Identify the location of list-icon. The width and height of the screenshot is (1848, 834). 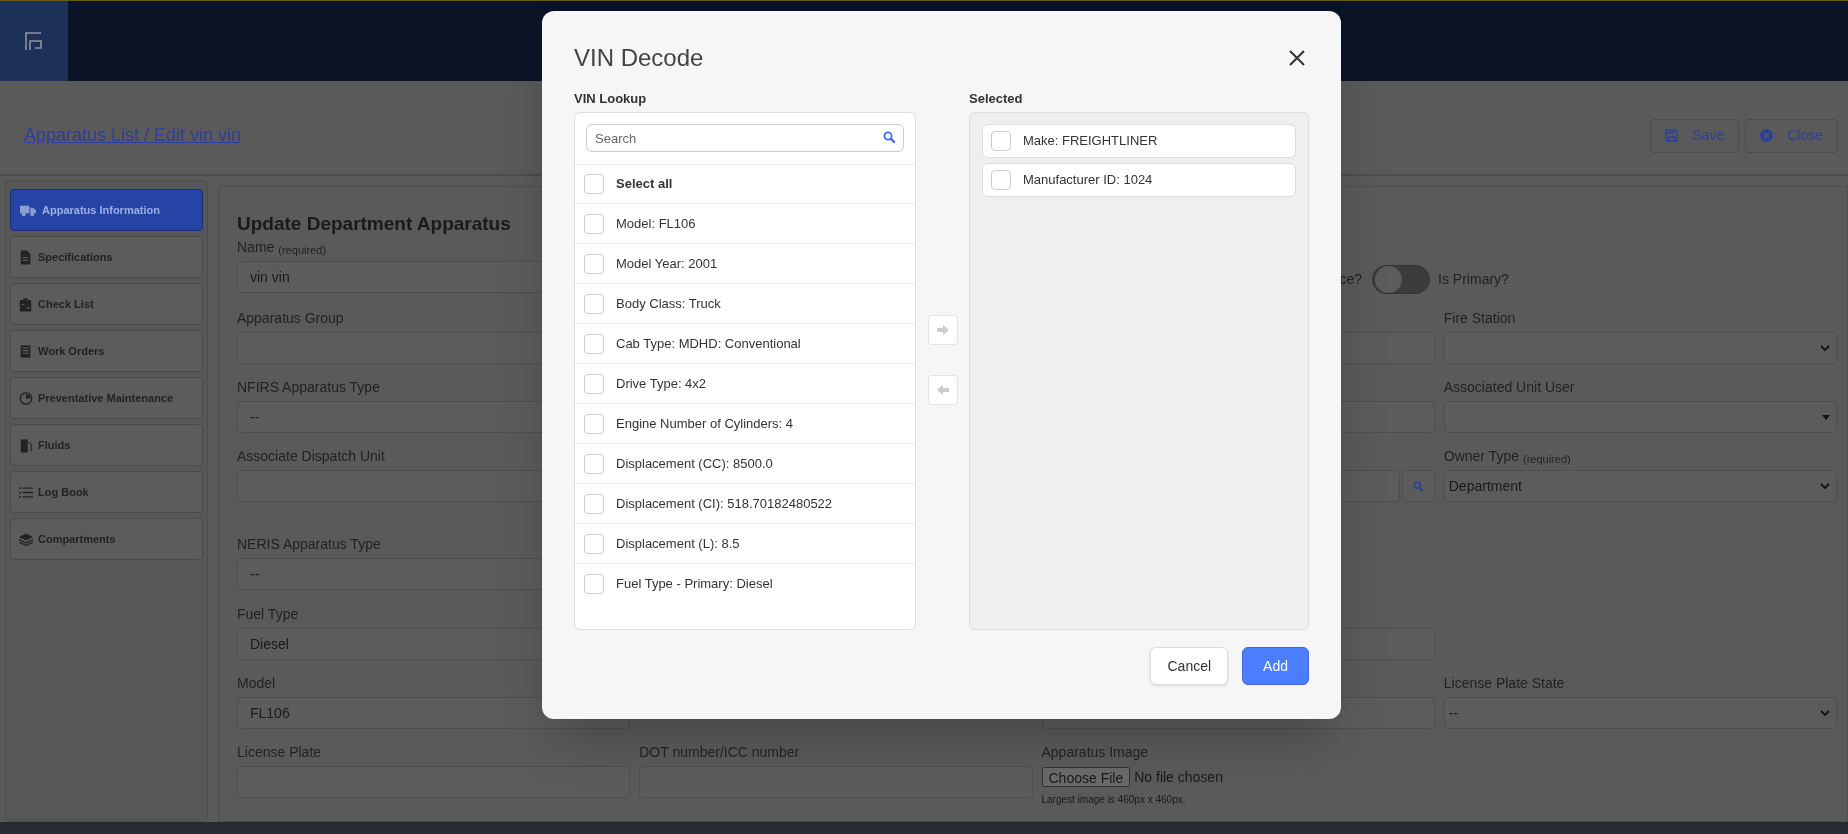
(26, 492).